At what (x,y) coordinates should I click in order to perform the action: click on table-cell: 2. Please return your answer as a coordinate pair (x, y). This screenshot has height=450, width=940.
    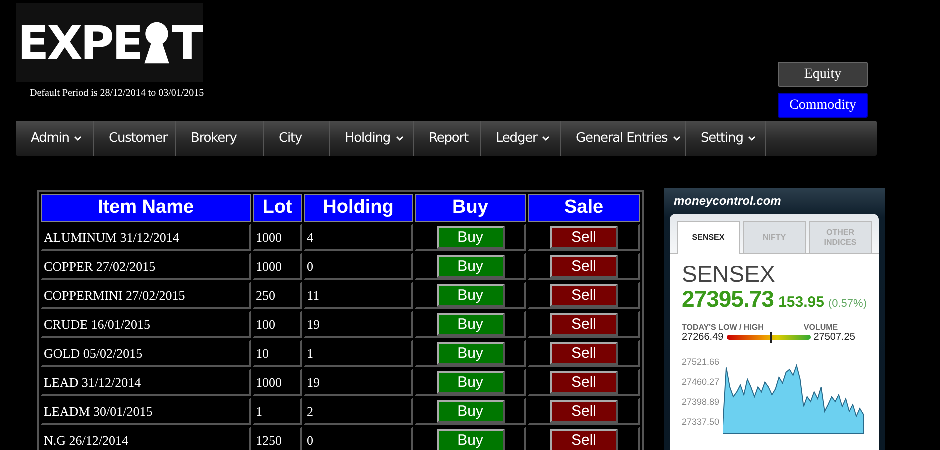
    Looking at the image, I should click on (358, 411).